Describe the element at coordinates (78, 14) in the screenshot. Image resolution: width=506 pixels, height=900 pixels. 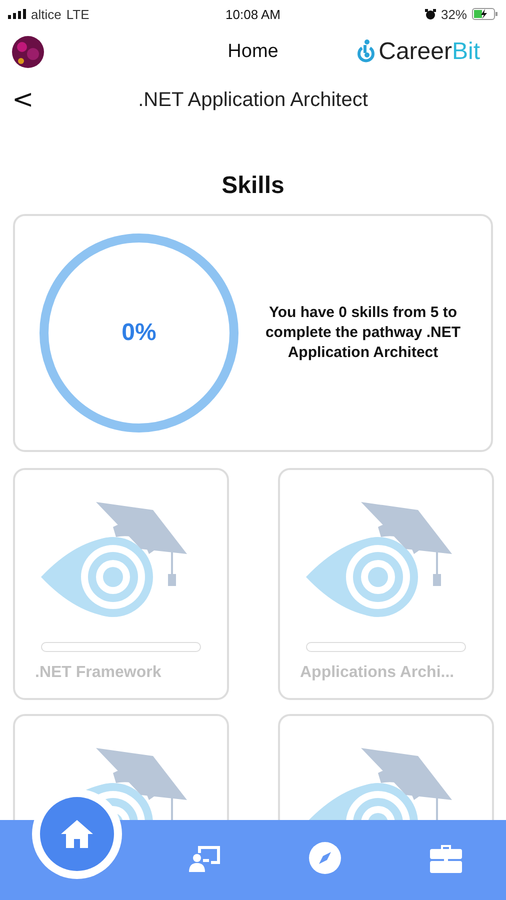
I see `network-type: LTE` at that location.